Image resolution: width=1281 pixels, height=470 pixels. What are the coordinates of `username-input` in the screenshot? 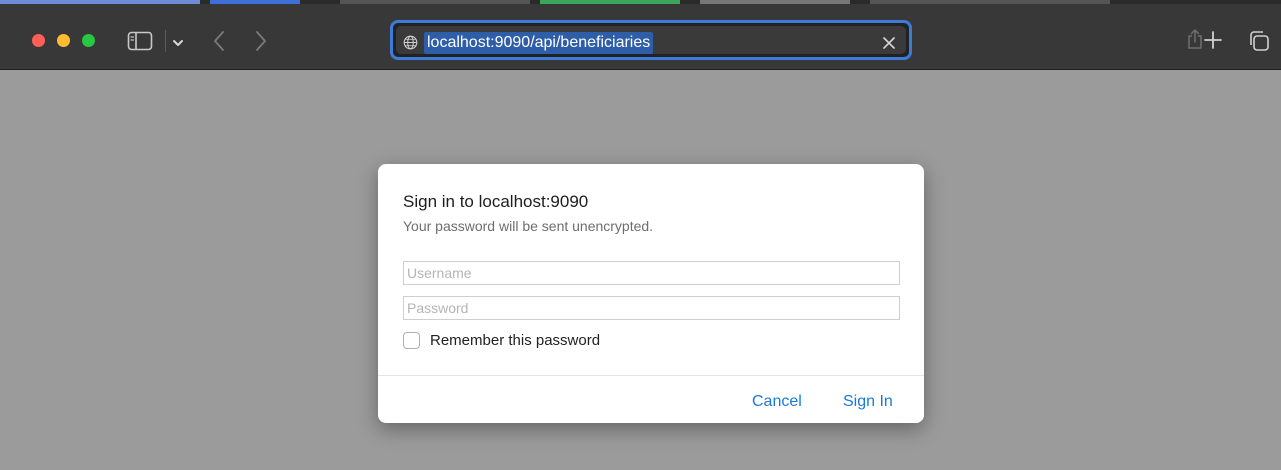 It's located at (651, 273).